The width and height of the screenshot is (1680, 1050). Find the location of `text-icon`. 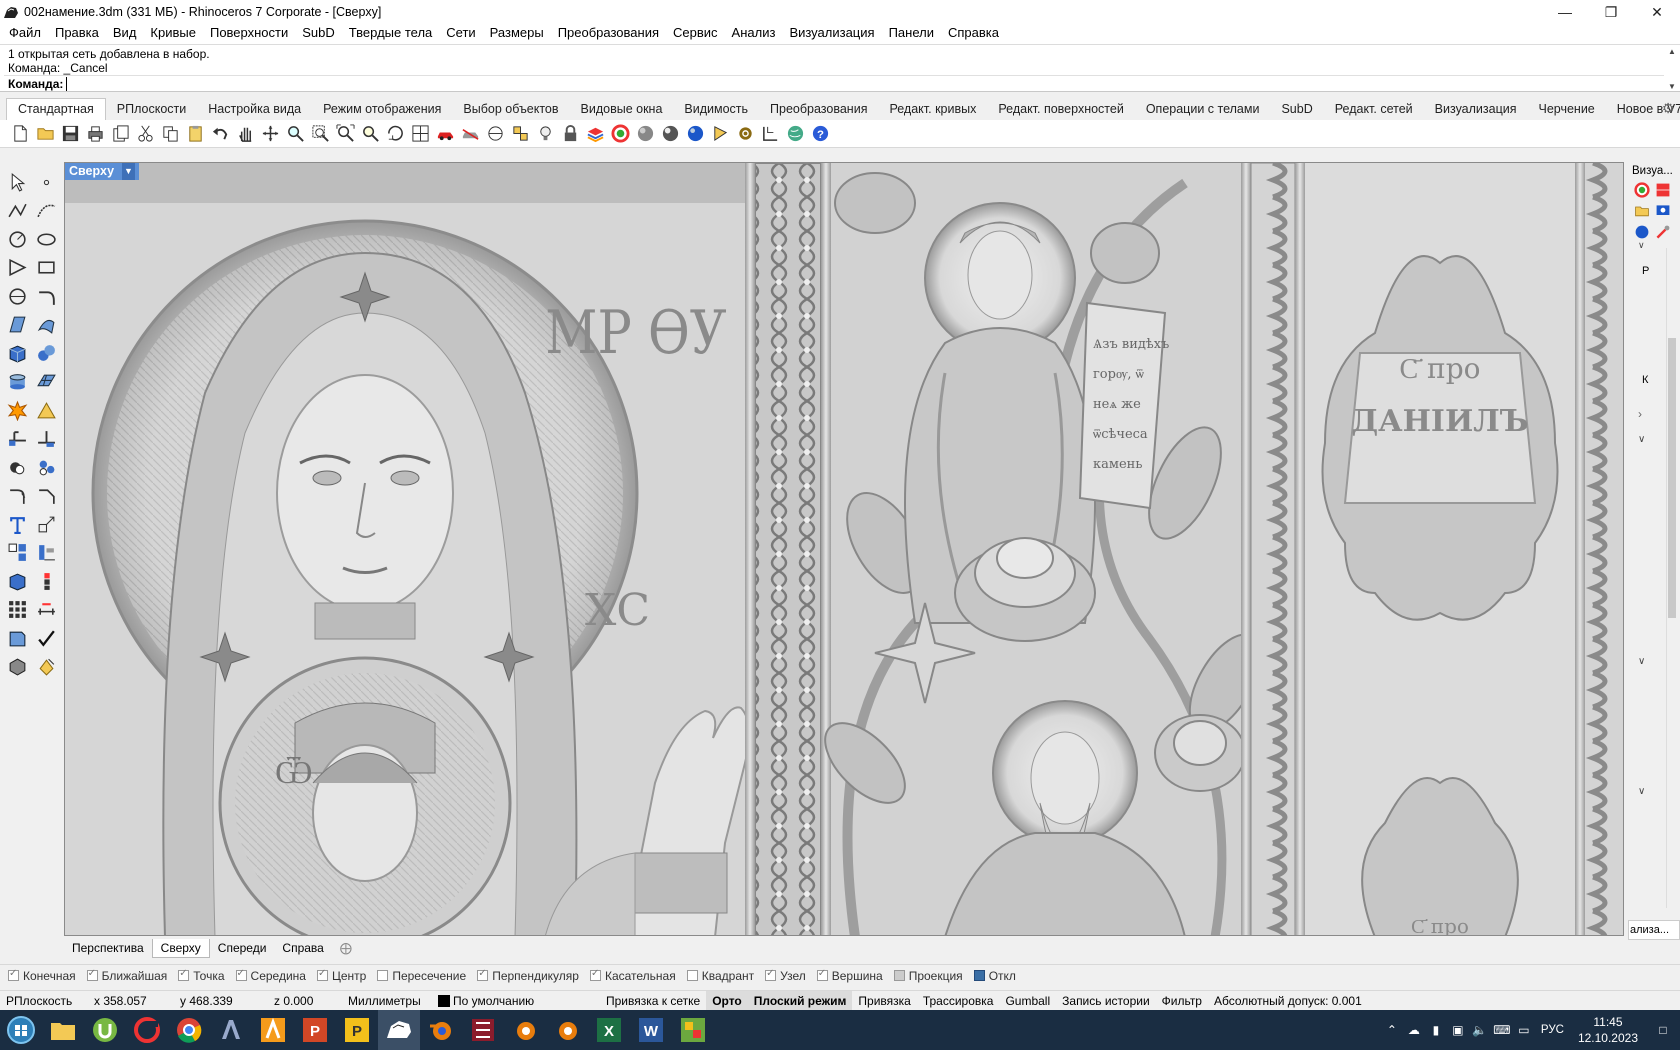

text-icon is located at coordinates (17, 524).